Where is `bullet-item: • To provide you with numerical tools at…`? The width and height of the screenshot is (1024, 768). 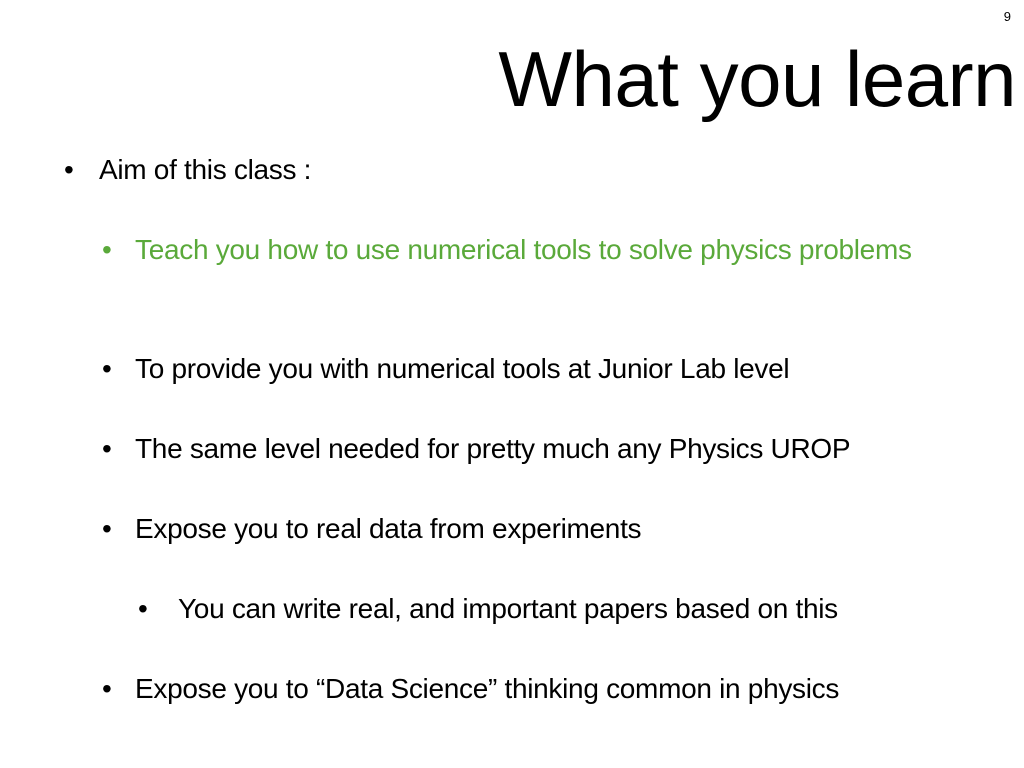 bullet-item: • To provide you with numerical tools at… is located at coordinates (548, 369).